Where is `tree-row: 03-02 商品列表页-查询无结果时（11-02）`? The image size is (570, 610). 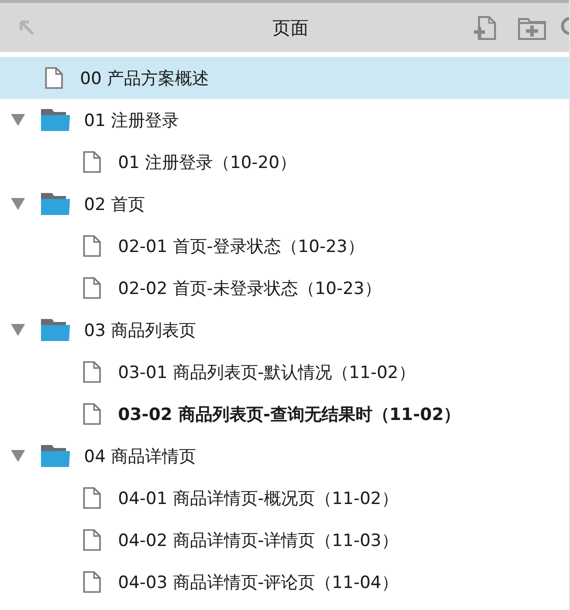 tree-row: 03-02 商品列表页-查询无结果时（11-02） is located at coordinates (284, 414).